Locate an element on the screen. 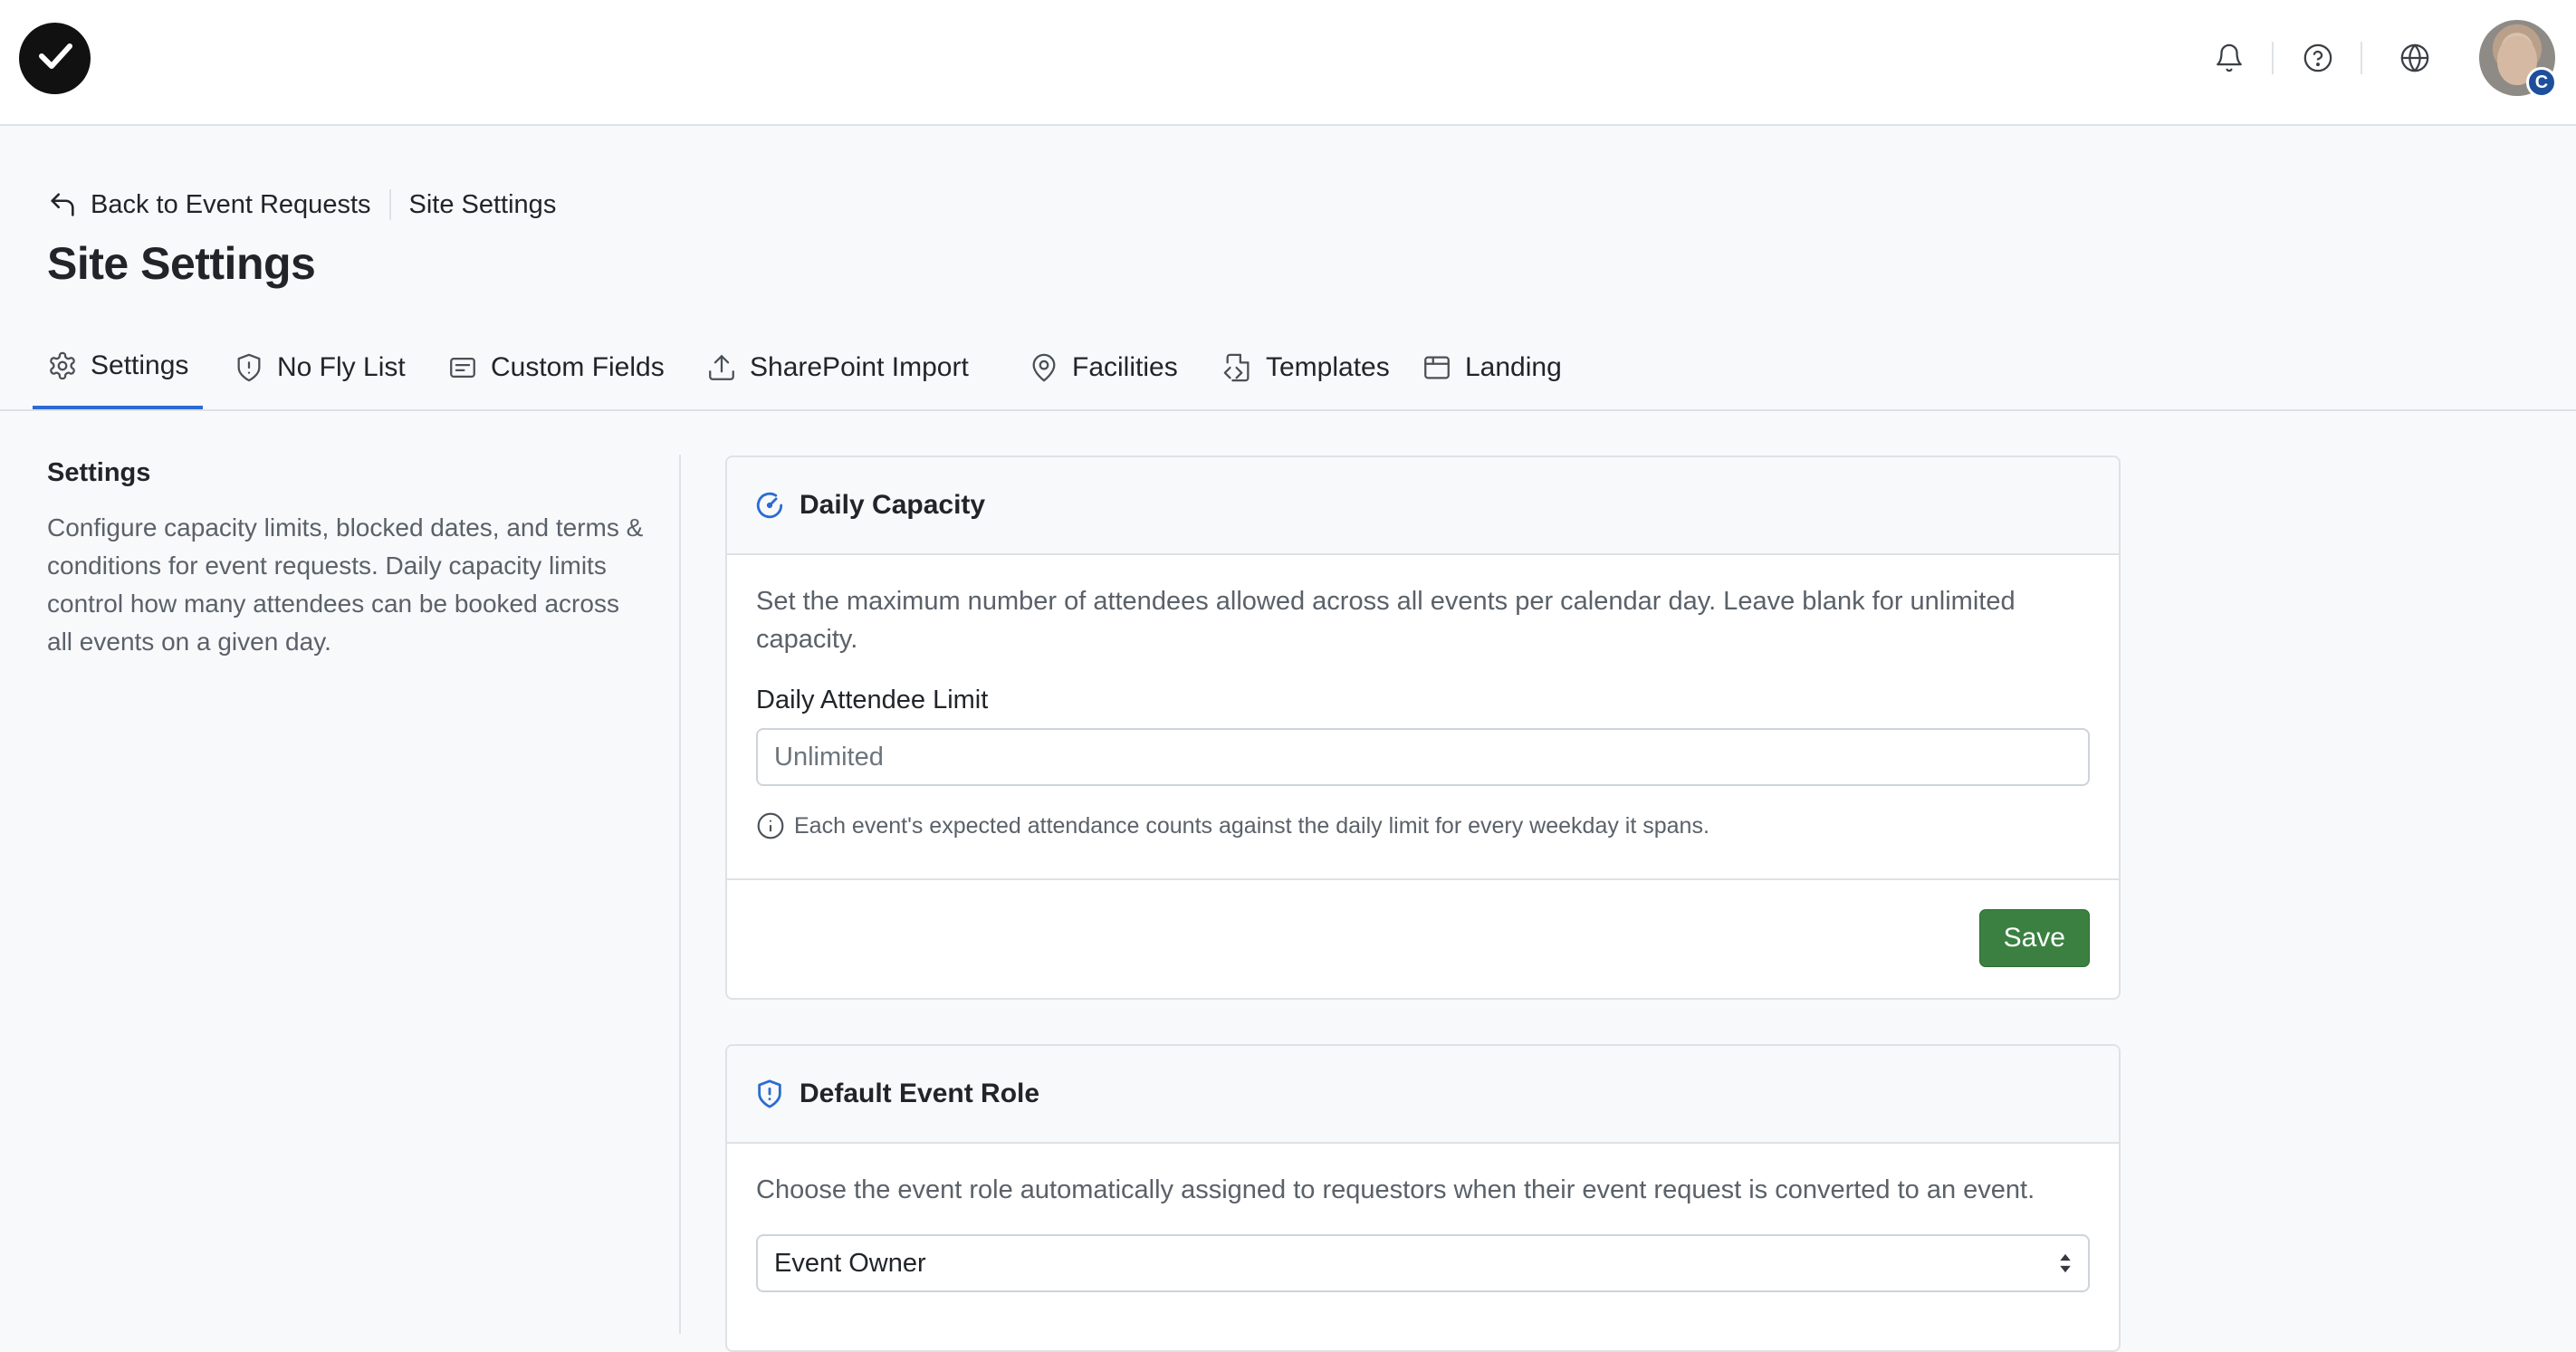  tab-sharepoint-import: SharePoint Import is located at coordinates (837, 368).